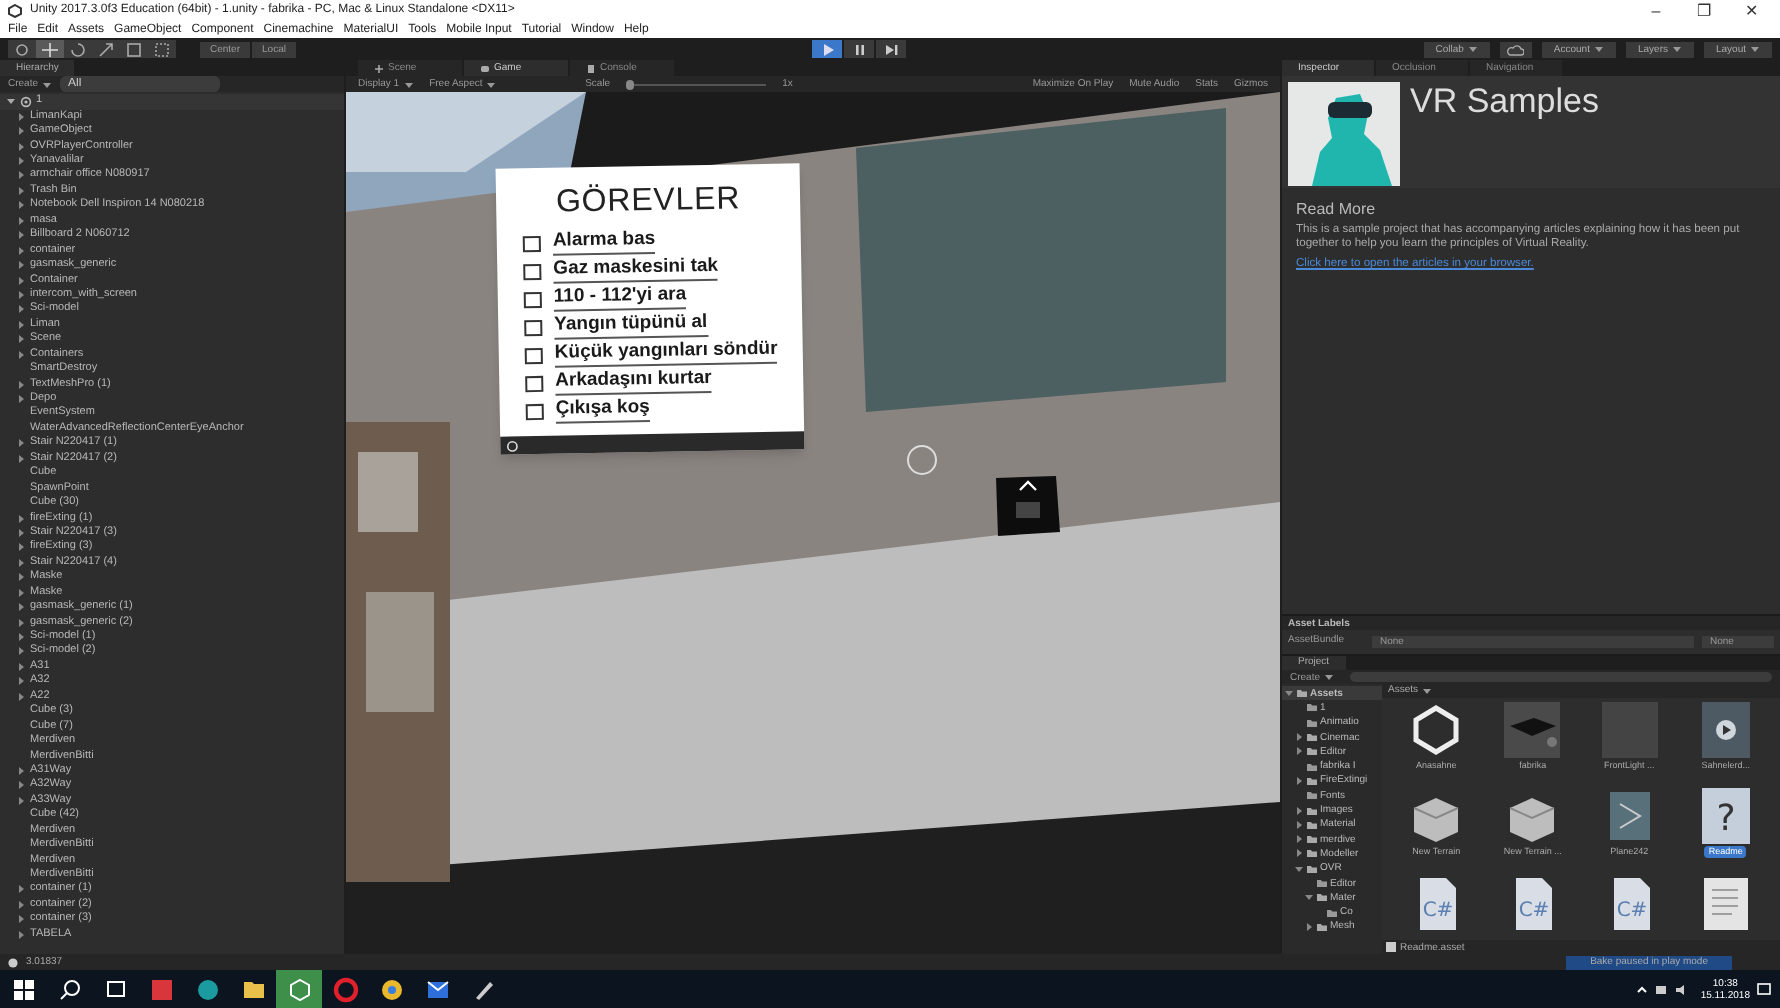 The width and height of the screenshot is (1780, 1008). I want to click on network-icon, so click(1661, 989).